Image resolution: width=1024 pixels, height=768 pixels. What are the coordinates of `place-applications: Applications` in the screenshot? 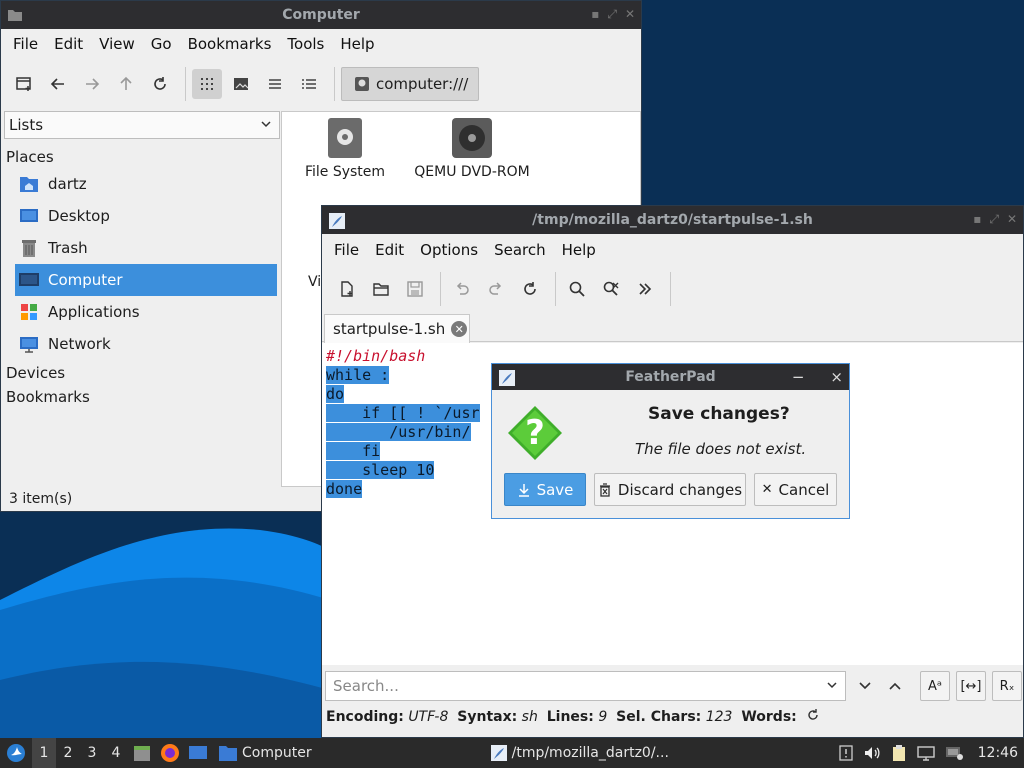 It's located at (142, 312).